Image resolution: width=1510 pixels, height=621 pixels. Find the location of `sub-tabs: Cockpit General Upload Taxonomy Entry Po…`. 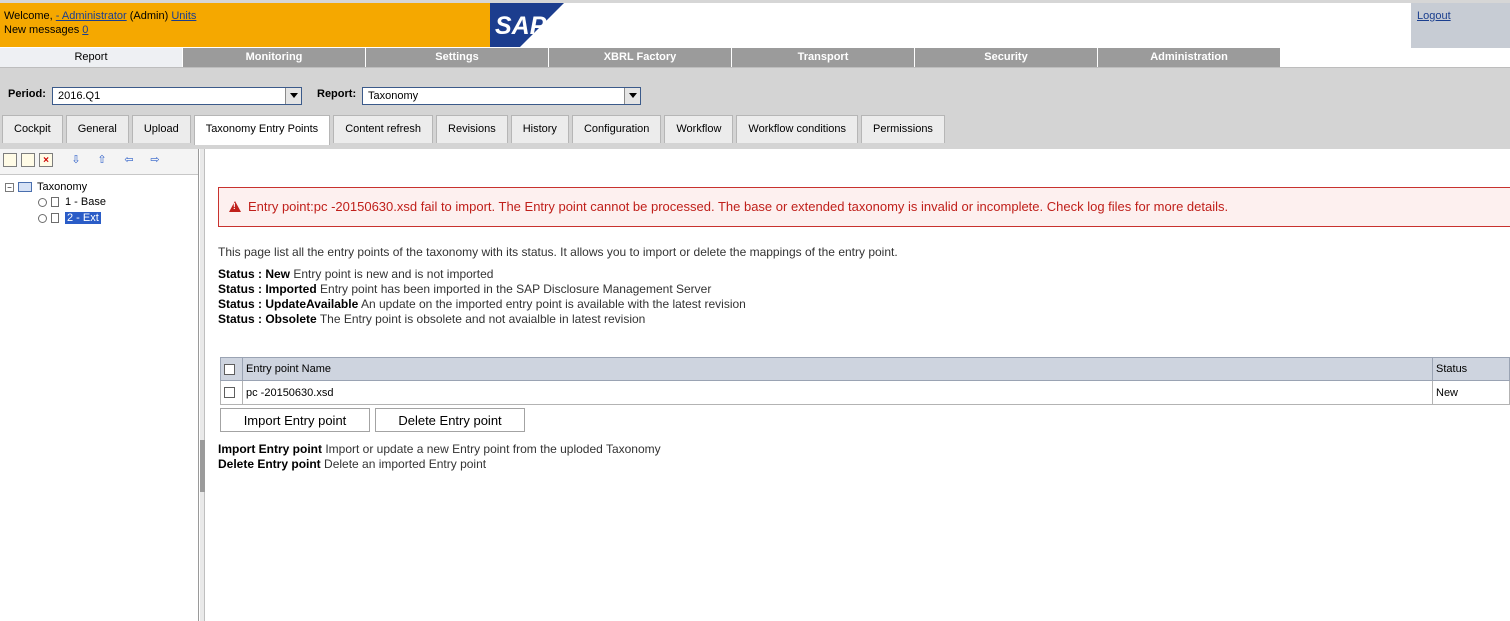

sub-tabs: Cockpit General Upload Taxonomy Entry Po… is located at coordinates (475, 130).